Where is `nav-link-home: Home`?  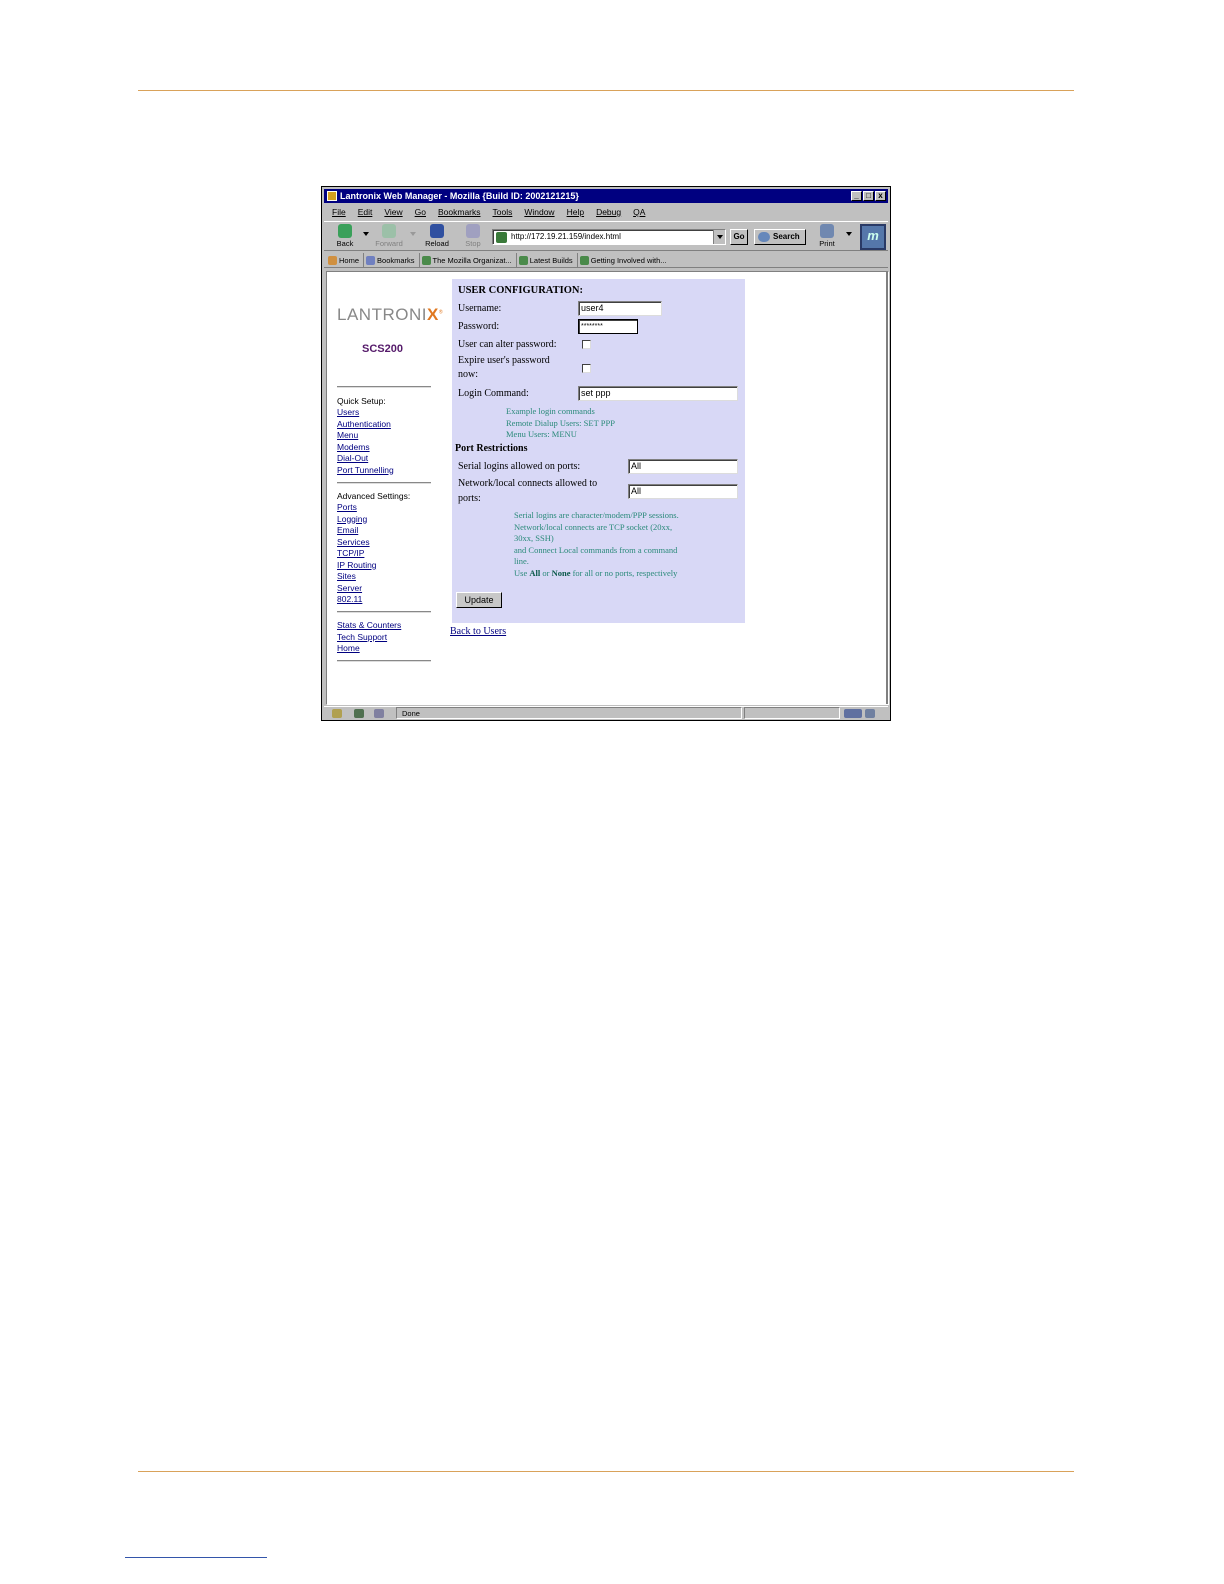 nav-link-home: Home is located at coordinates (369, 649).